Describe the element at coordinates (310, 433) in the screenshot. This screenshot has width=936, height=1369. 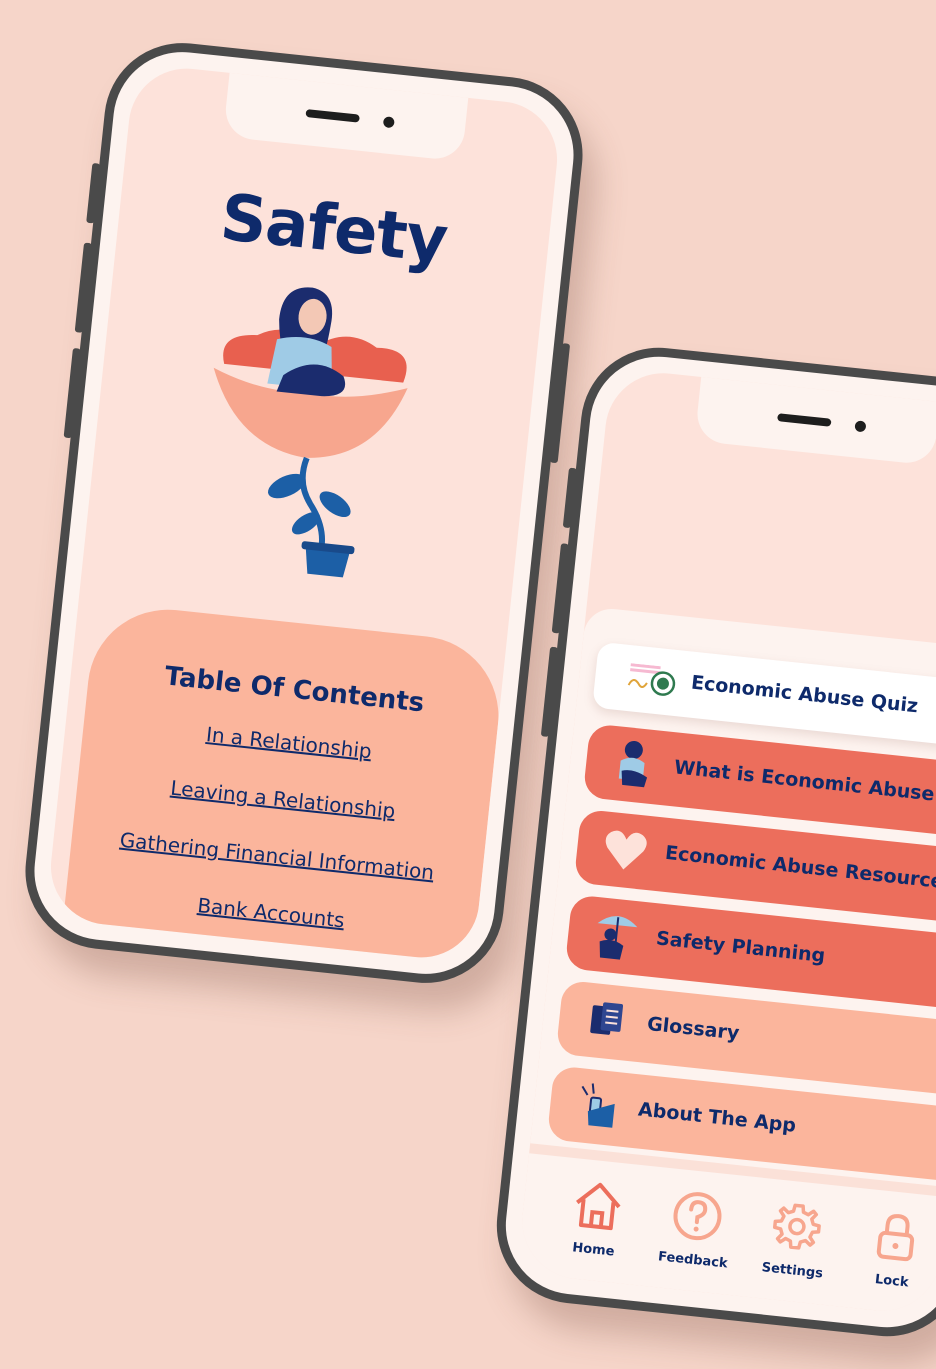
I see `woman-in-flower-illustration` at that location.